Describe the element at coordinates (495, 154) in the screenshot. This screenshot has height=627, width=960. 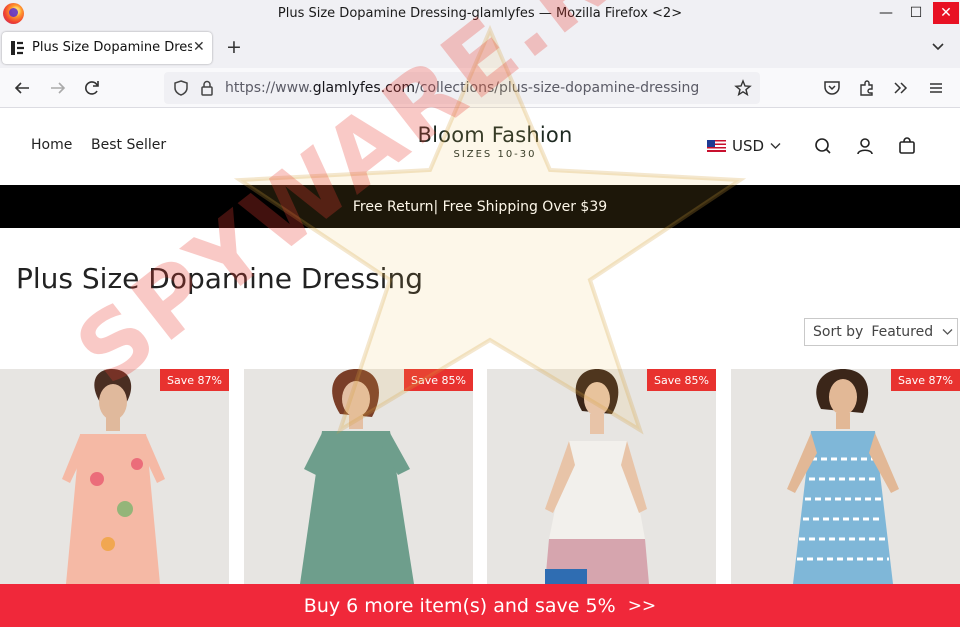
I see `brand-tagline: SIZES 10-30` at that location.